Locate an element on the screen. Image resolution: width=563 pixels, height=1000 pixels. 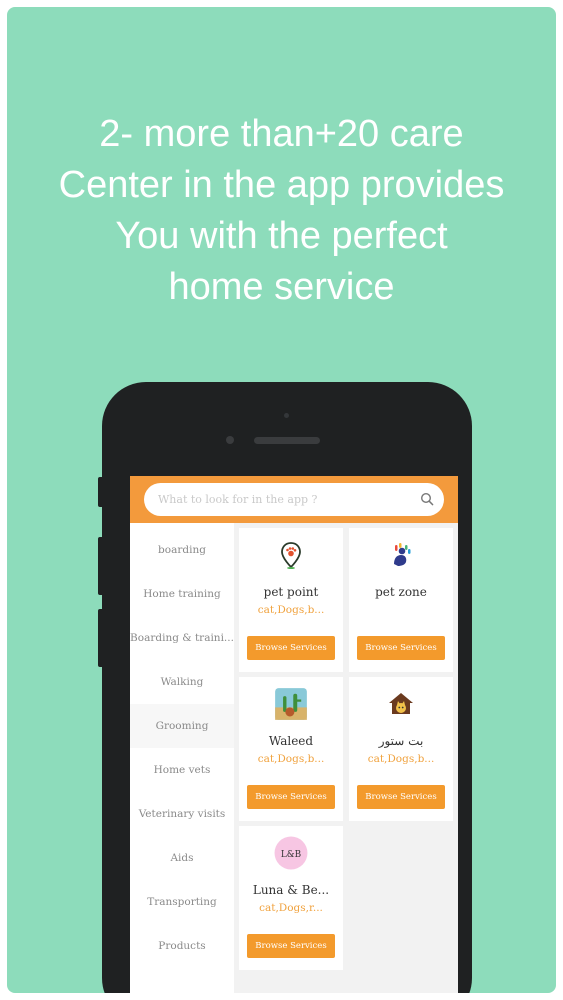
svg-text: L&B is located at coordinates (291, 855).